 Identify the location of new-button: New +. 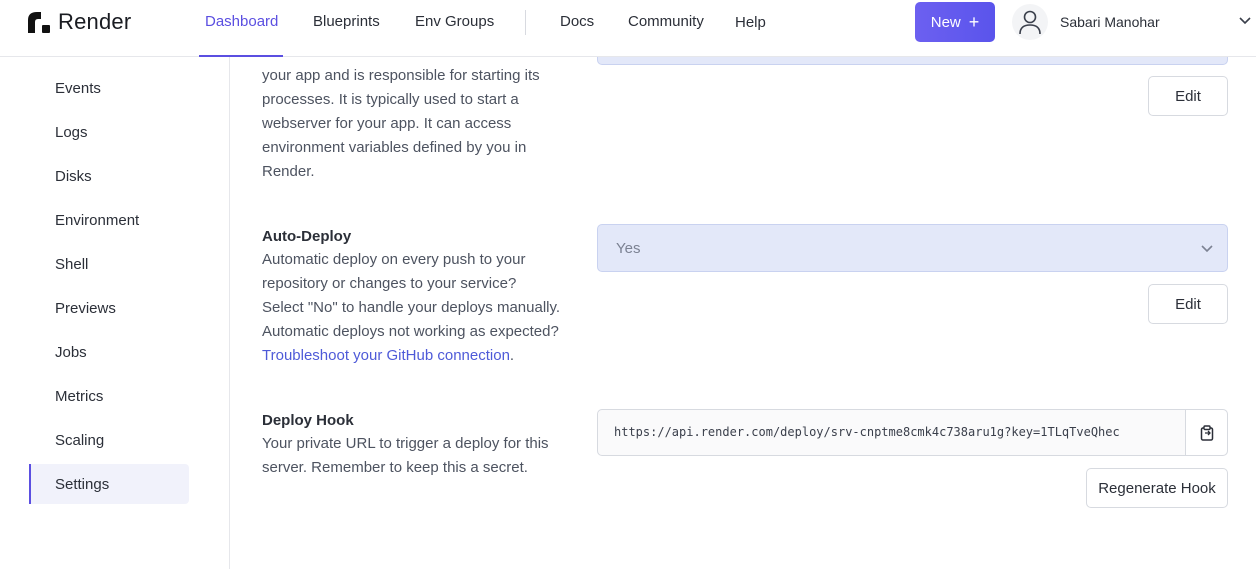
(955, 22).